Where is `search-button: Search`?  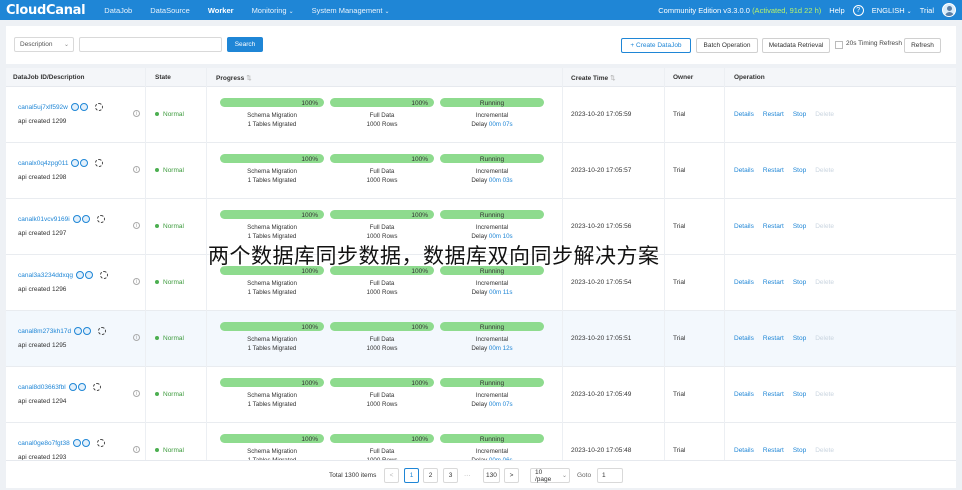 search-button: Search is located at coordinates (245, 44).